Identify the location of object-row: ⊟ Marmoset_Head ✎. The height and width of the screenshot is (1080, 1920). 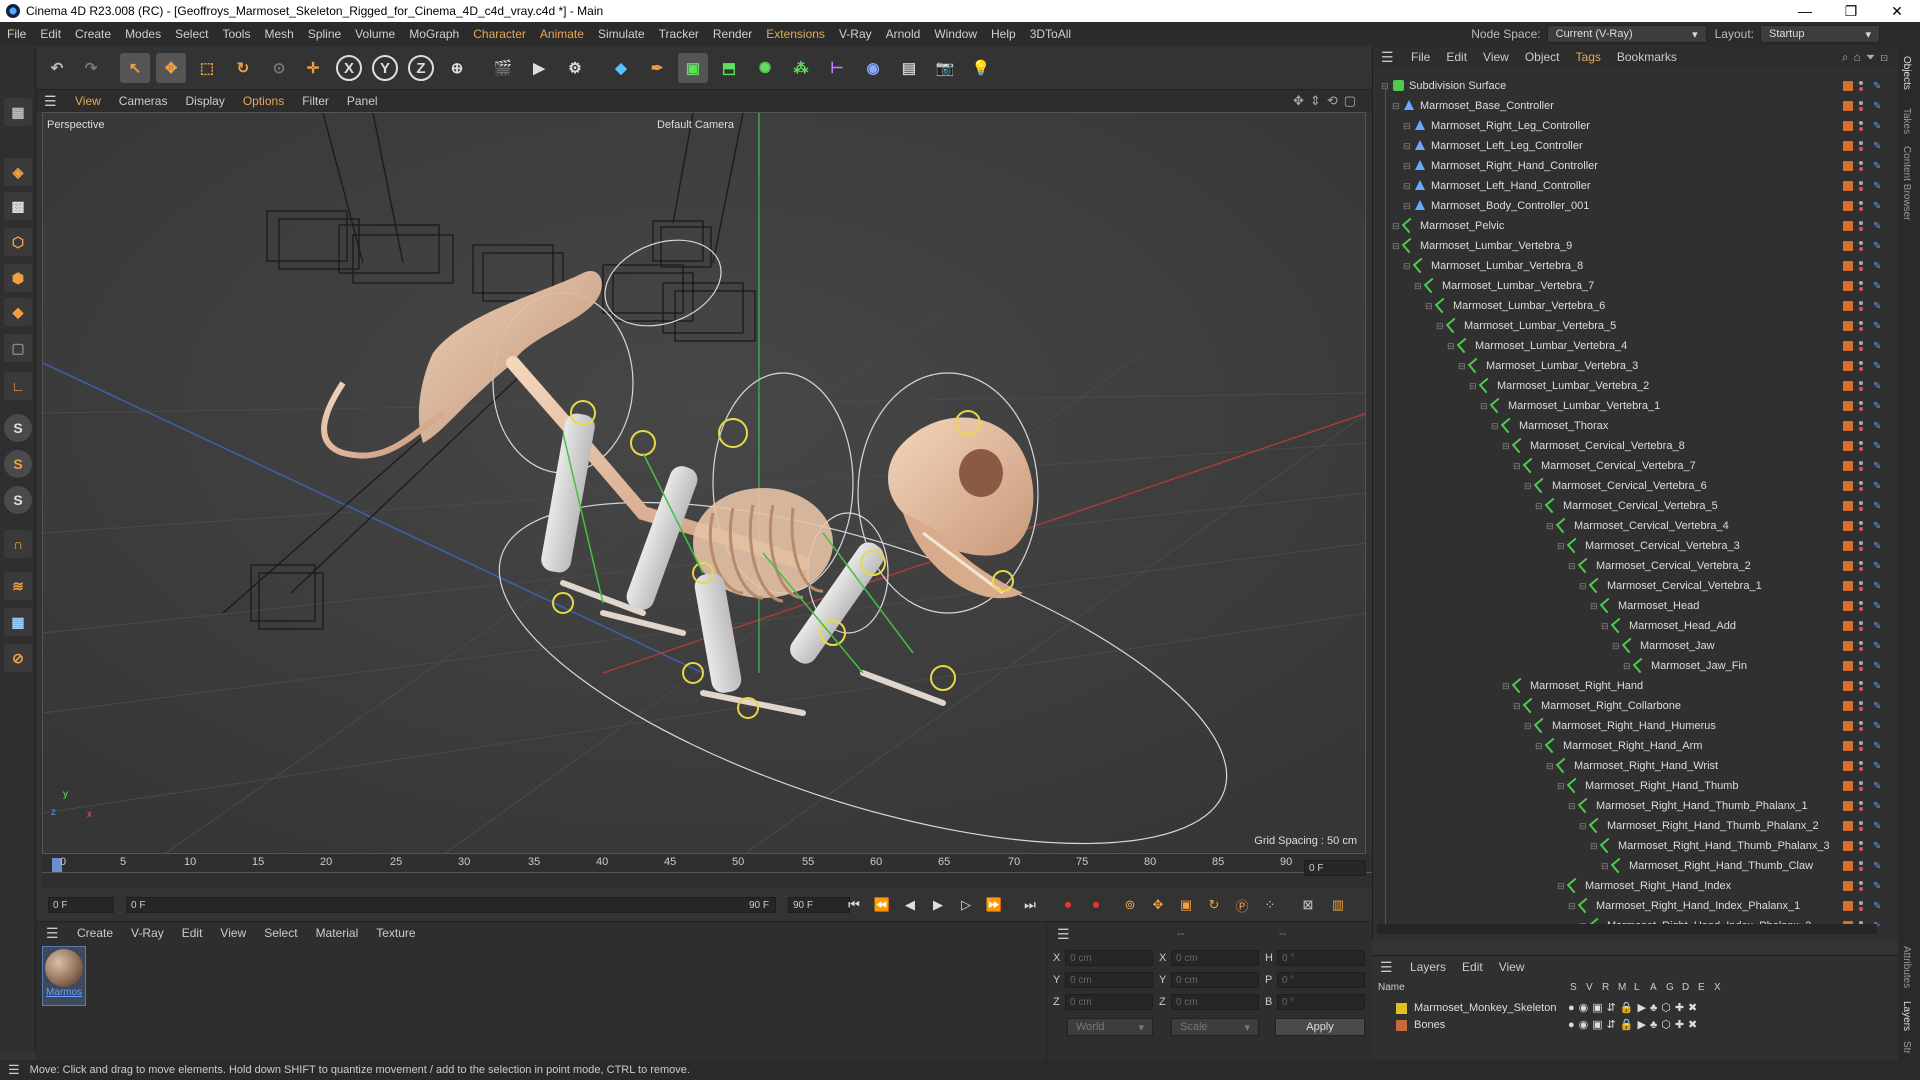
(1636, 606).